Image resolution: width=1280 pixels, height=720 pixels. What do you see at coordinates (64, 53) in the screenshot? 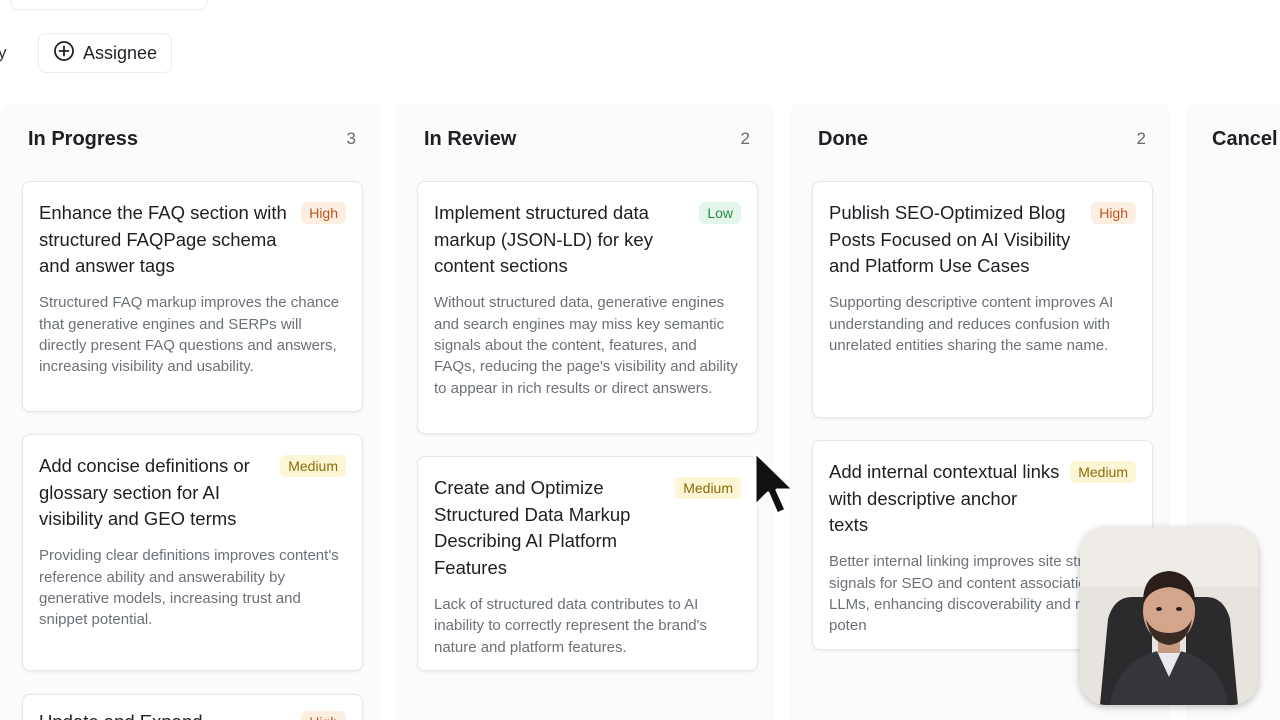
I see `plus-circle-icon` at bounding box center [64, 53].